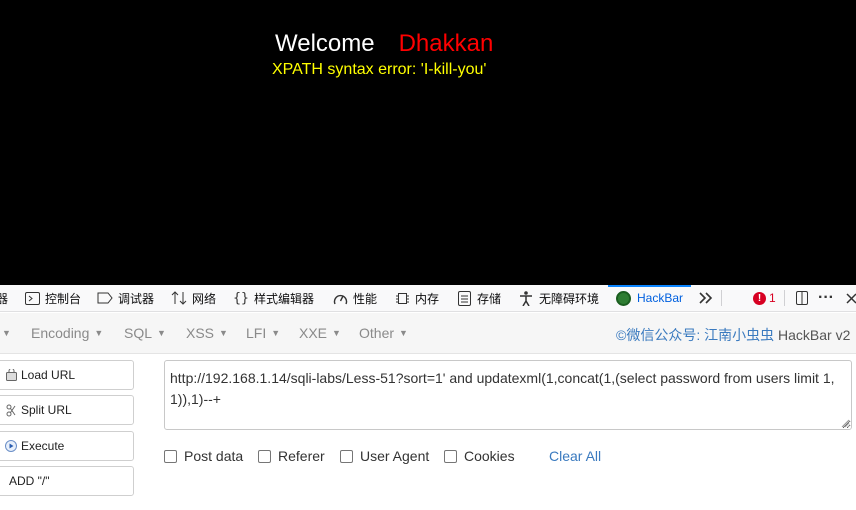 This screenshot has width=856, height=510. I want to click on network-icon, so click(179, 298).